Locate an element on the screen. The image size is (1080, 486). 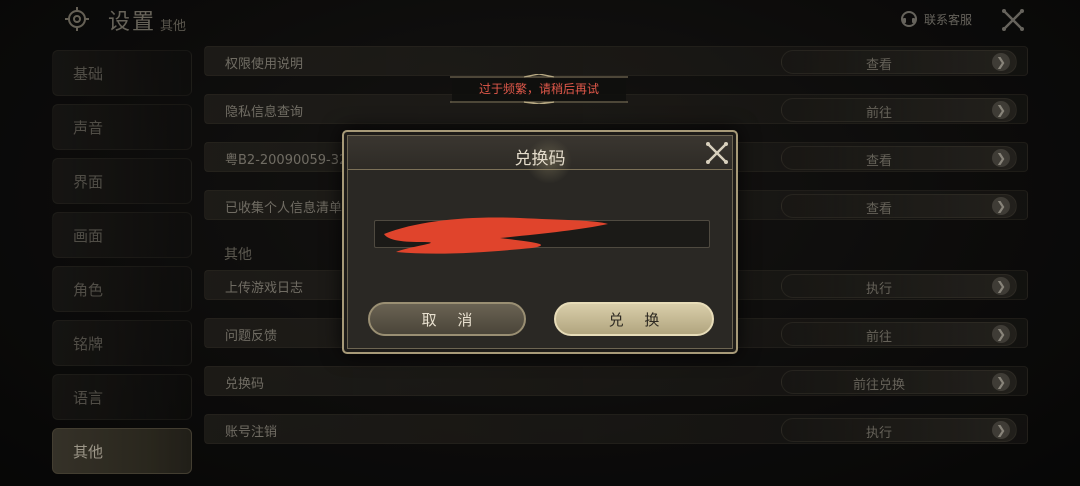
sidebar-item-other: 其他 is located at coordinates (122, 451).